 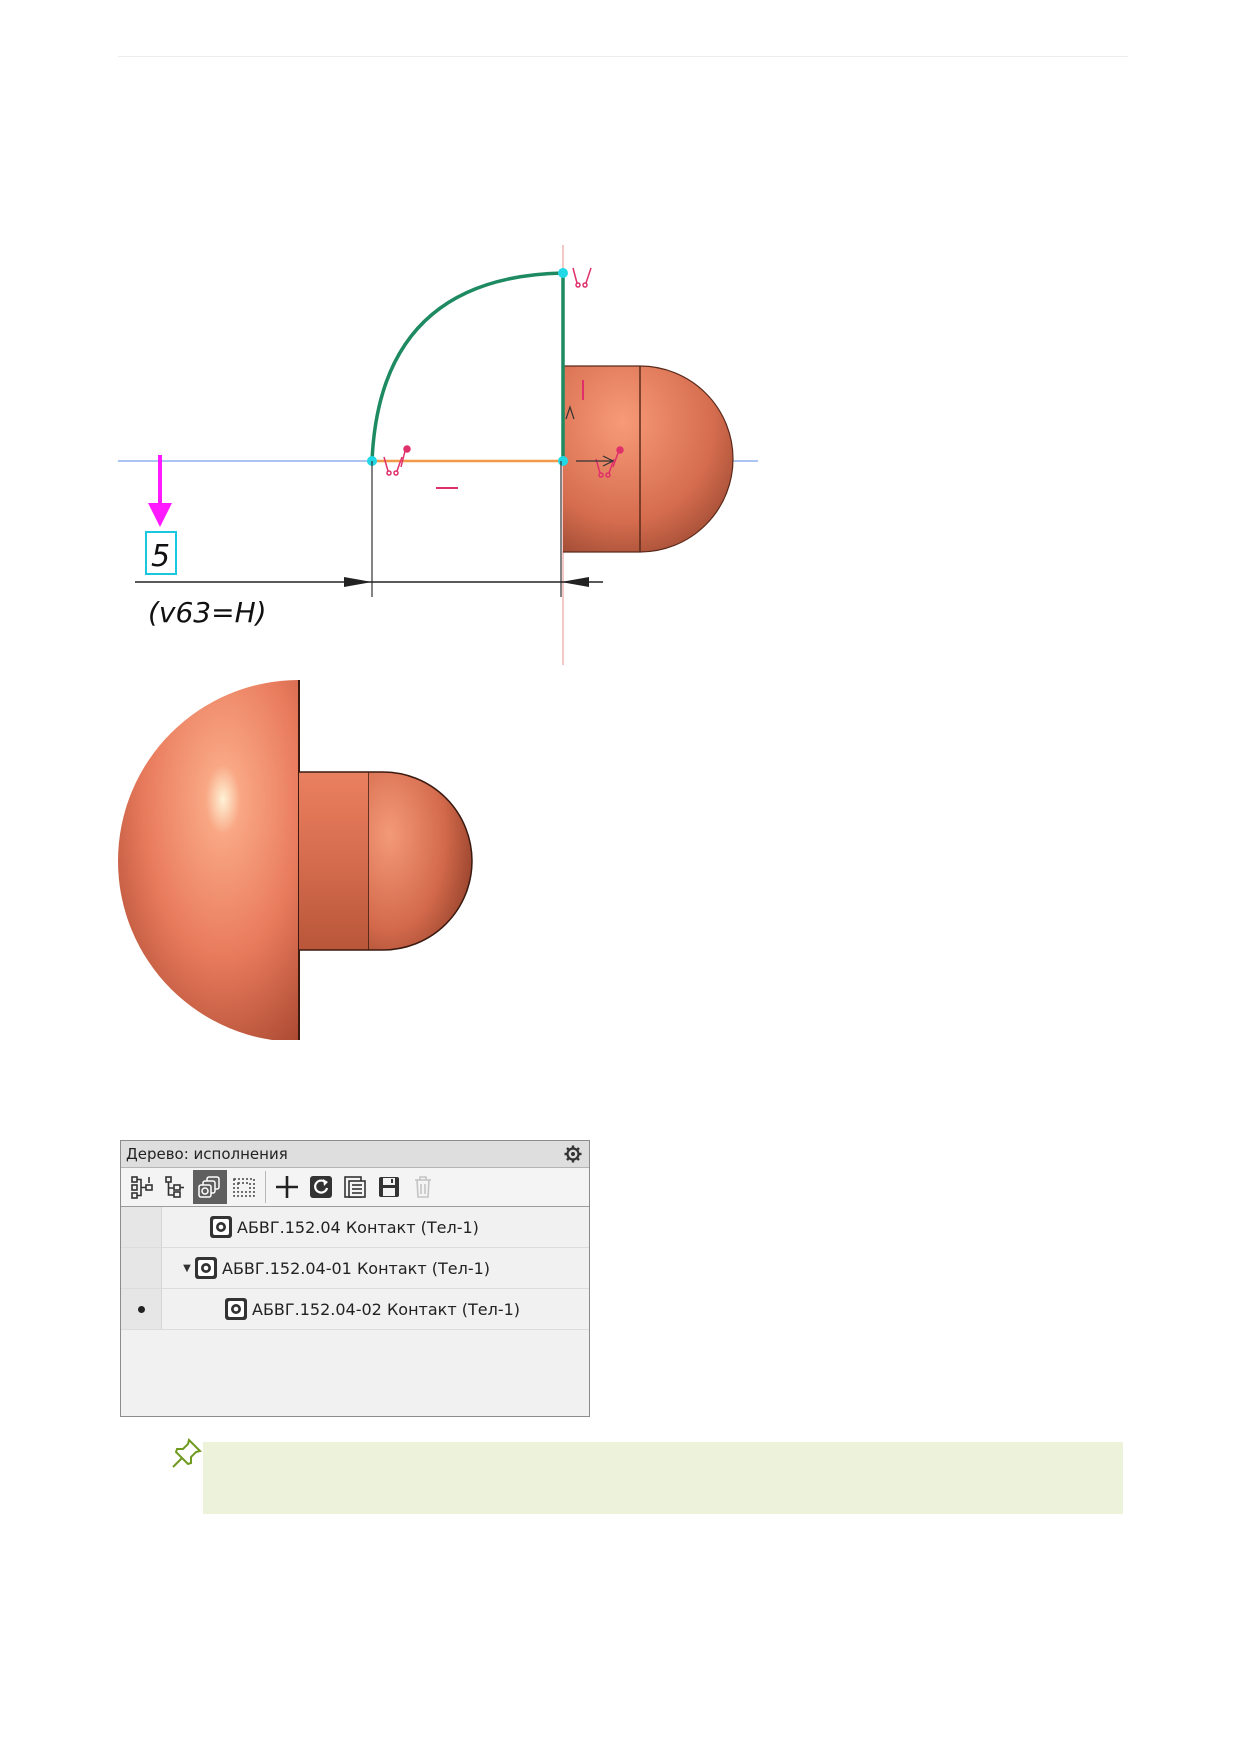 I want to click on dimension-arrowhead-left, so click(x=358, y=582).